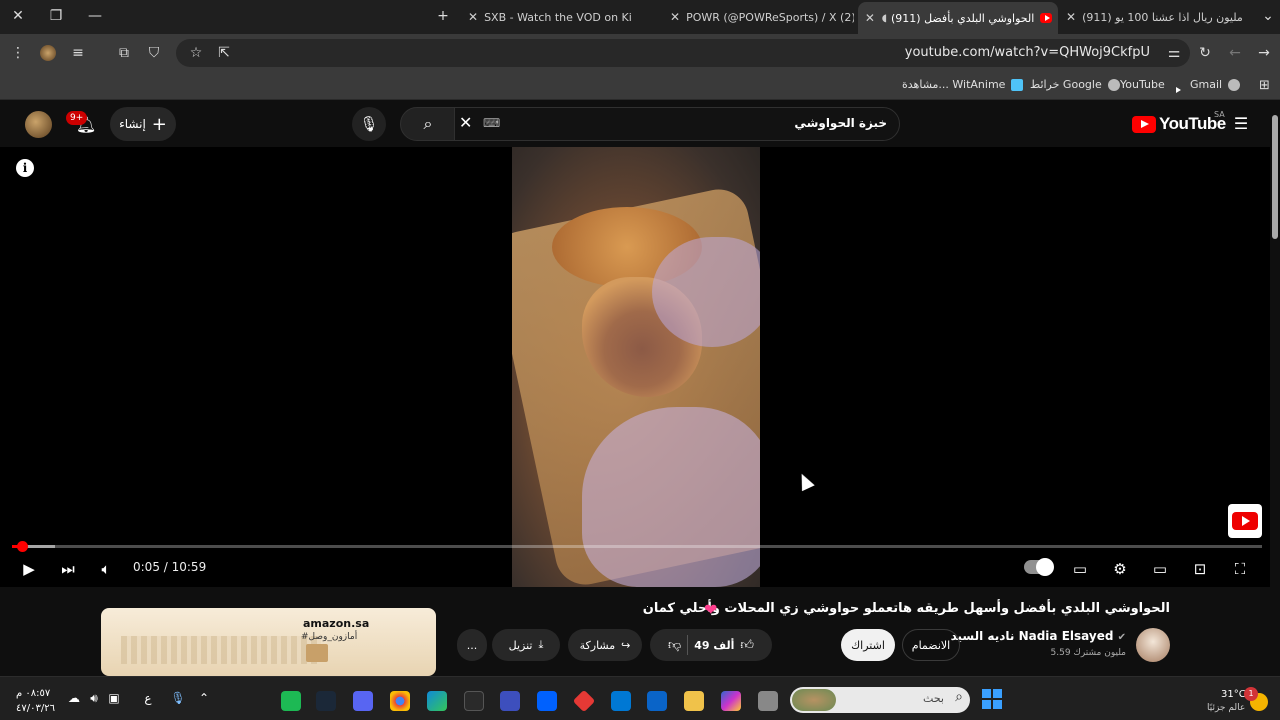  Describe the element at coordinates (1155, 17) in the screenshot. I see `tab-youtube-other: ✕ (911) مليون ريال اذا عشنا 100 يو` at that location.